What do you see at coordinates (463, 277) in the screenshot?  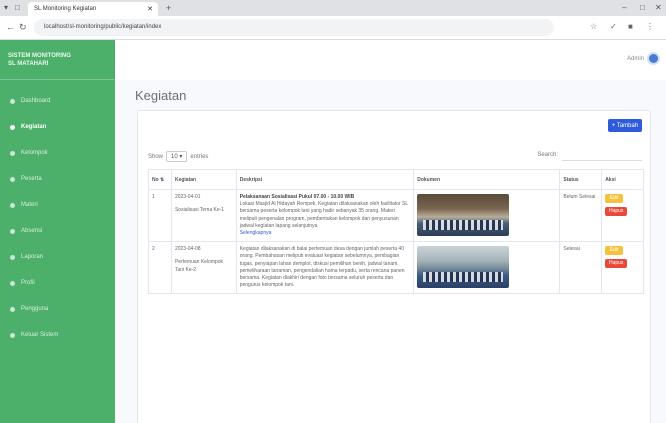 I see `photo-crowd` at bounding box center [463, 277].